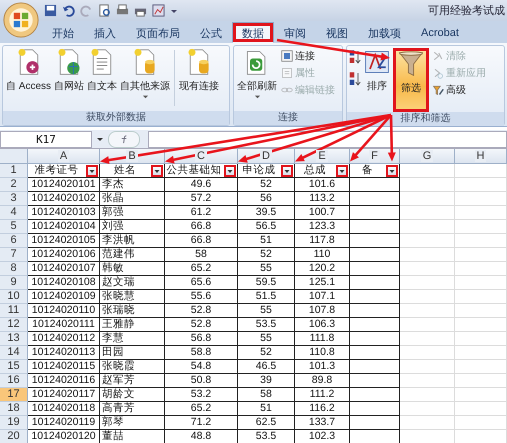 Image resolution: width=507 pixels, height=443 pixels. I want to click on table-cell: 10124020103, so click(64, 213).